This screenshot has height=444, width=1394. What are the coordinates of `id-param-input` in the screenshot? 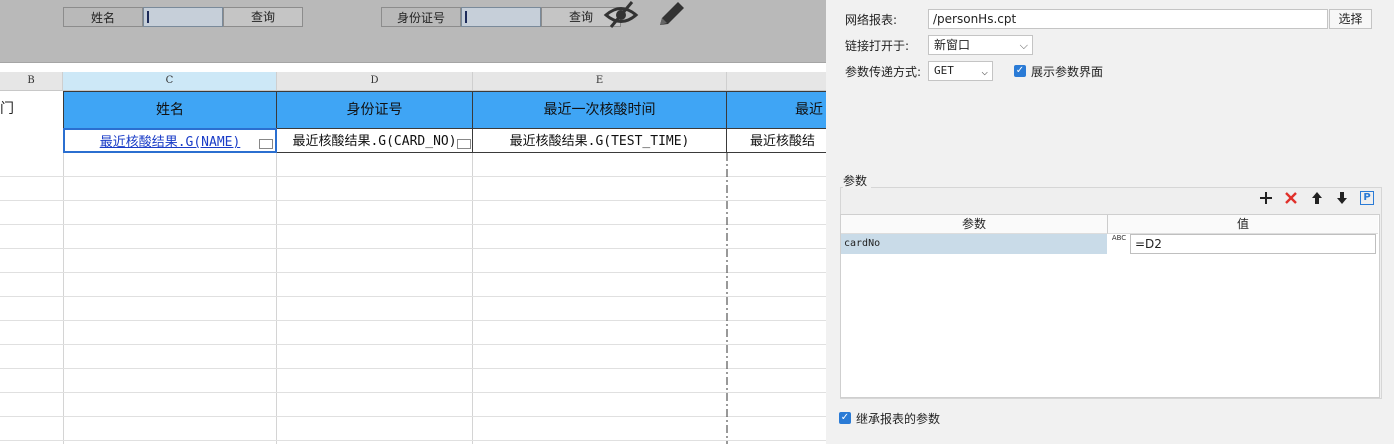 It's located at (501, 17).